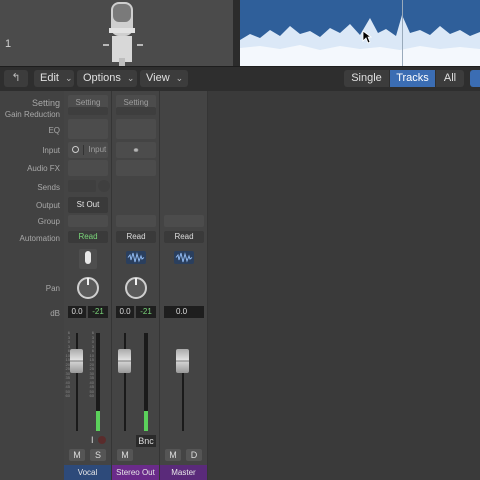  Describe the element at coordinates (136, 150) in the screenshot. I see `stereo-link-icon: ⚭` at that location.